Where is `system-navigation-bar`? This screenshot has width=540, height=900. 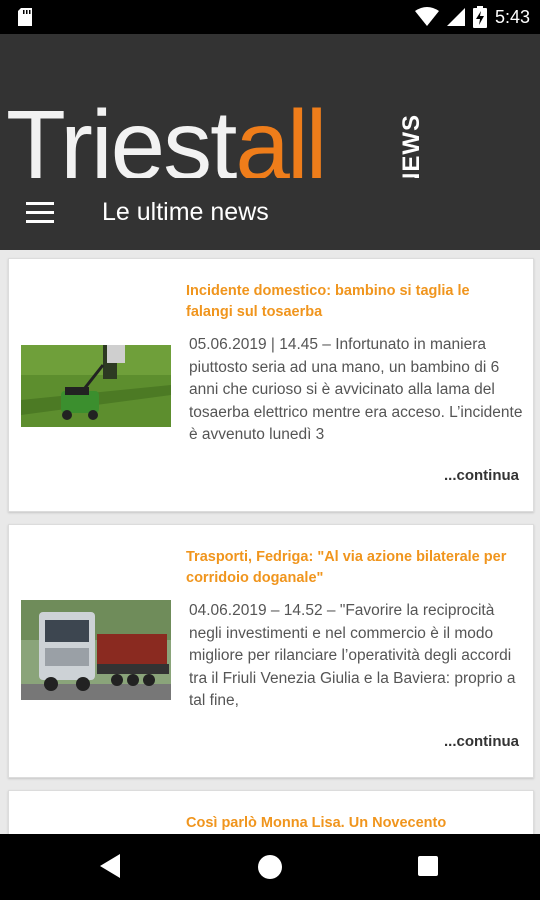 system-navigation-bar is located at coordinates (270, 867).